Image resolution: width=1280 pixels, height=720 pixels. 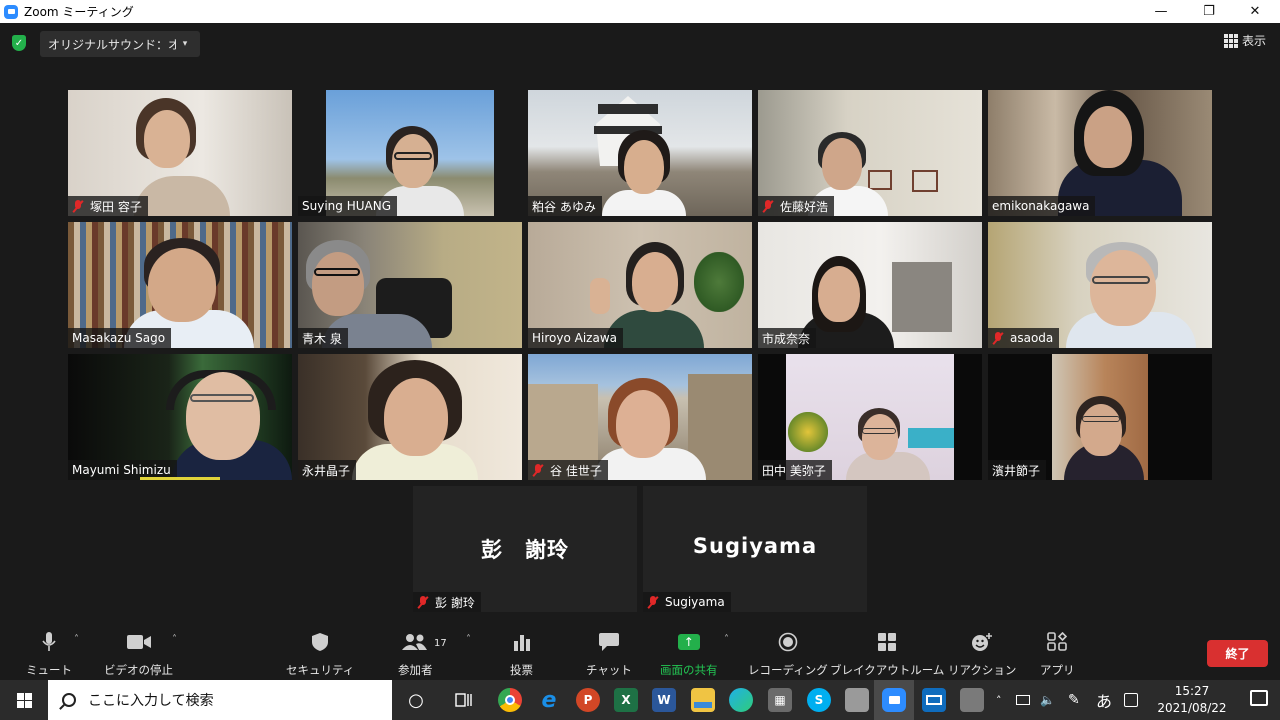 I want to click on video-off-tile: Sugiyama Sugiyama, so click(x=755, y=549).